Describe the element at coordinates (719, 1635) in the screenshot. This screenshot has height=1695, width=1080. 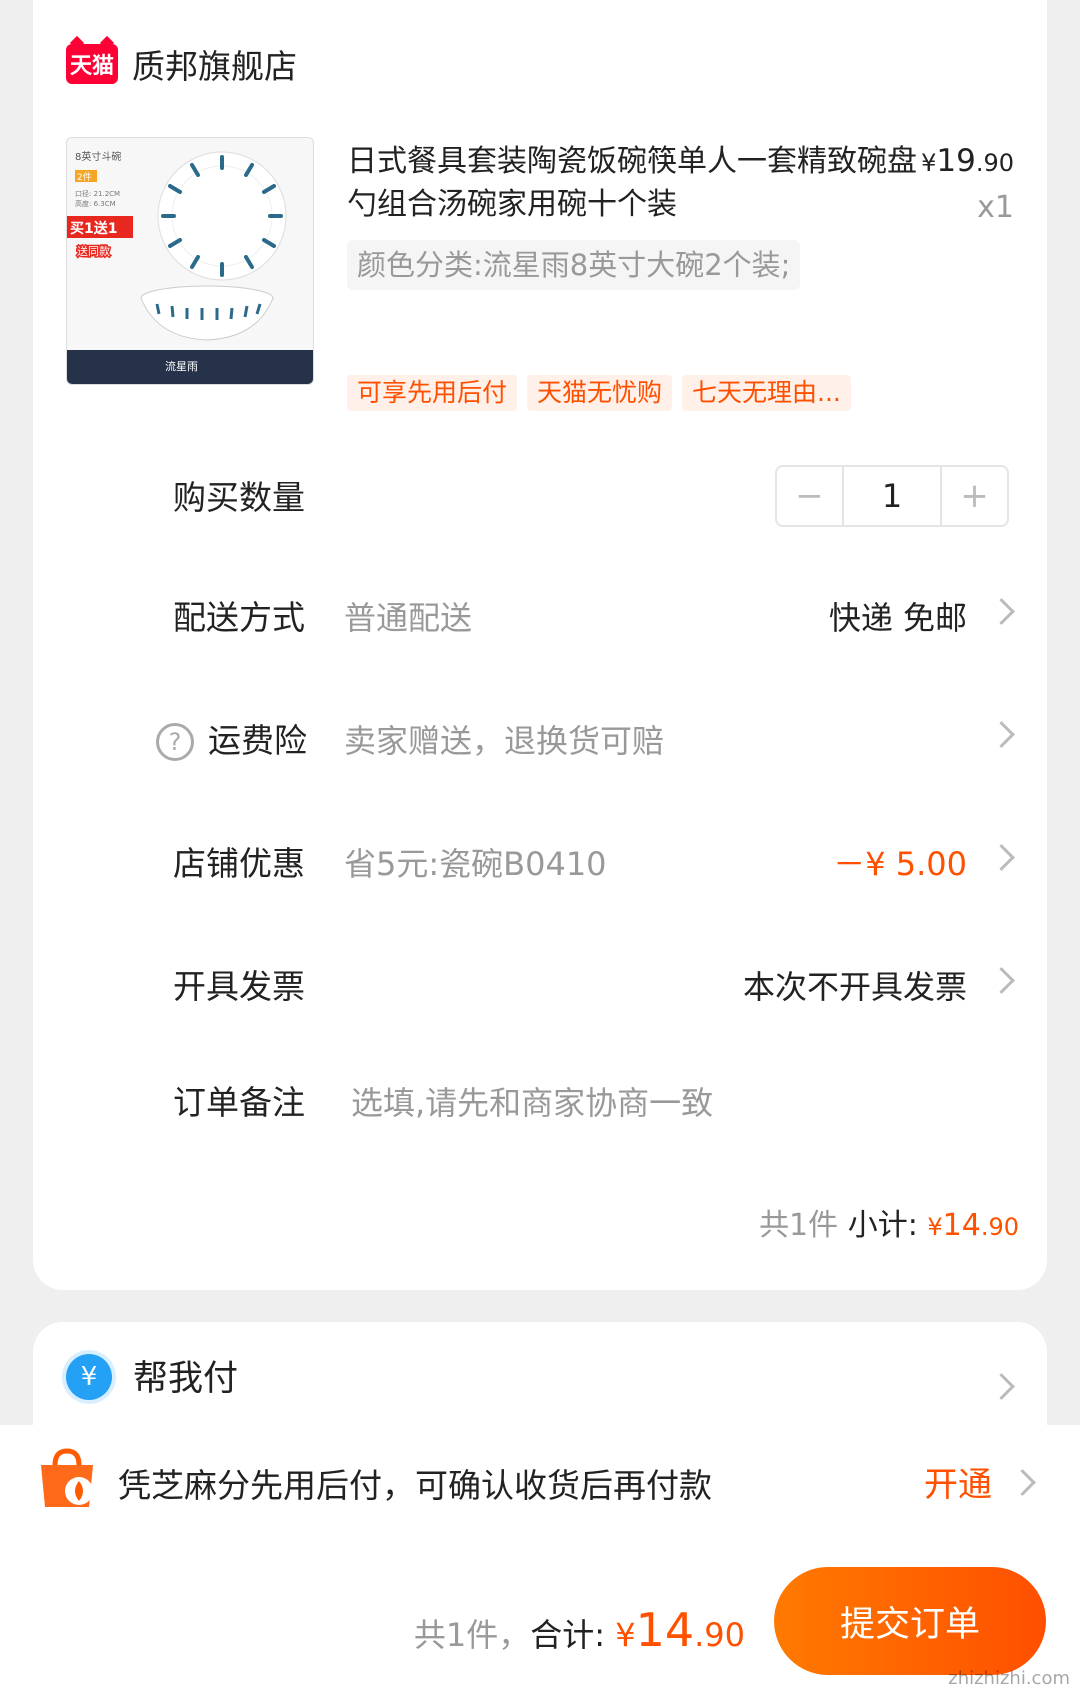
I see `total-dec: .90` at that location.